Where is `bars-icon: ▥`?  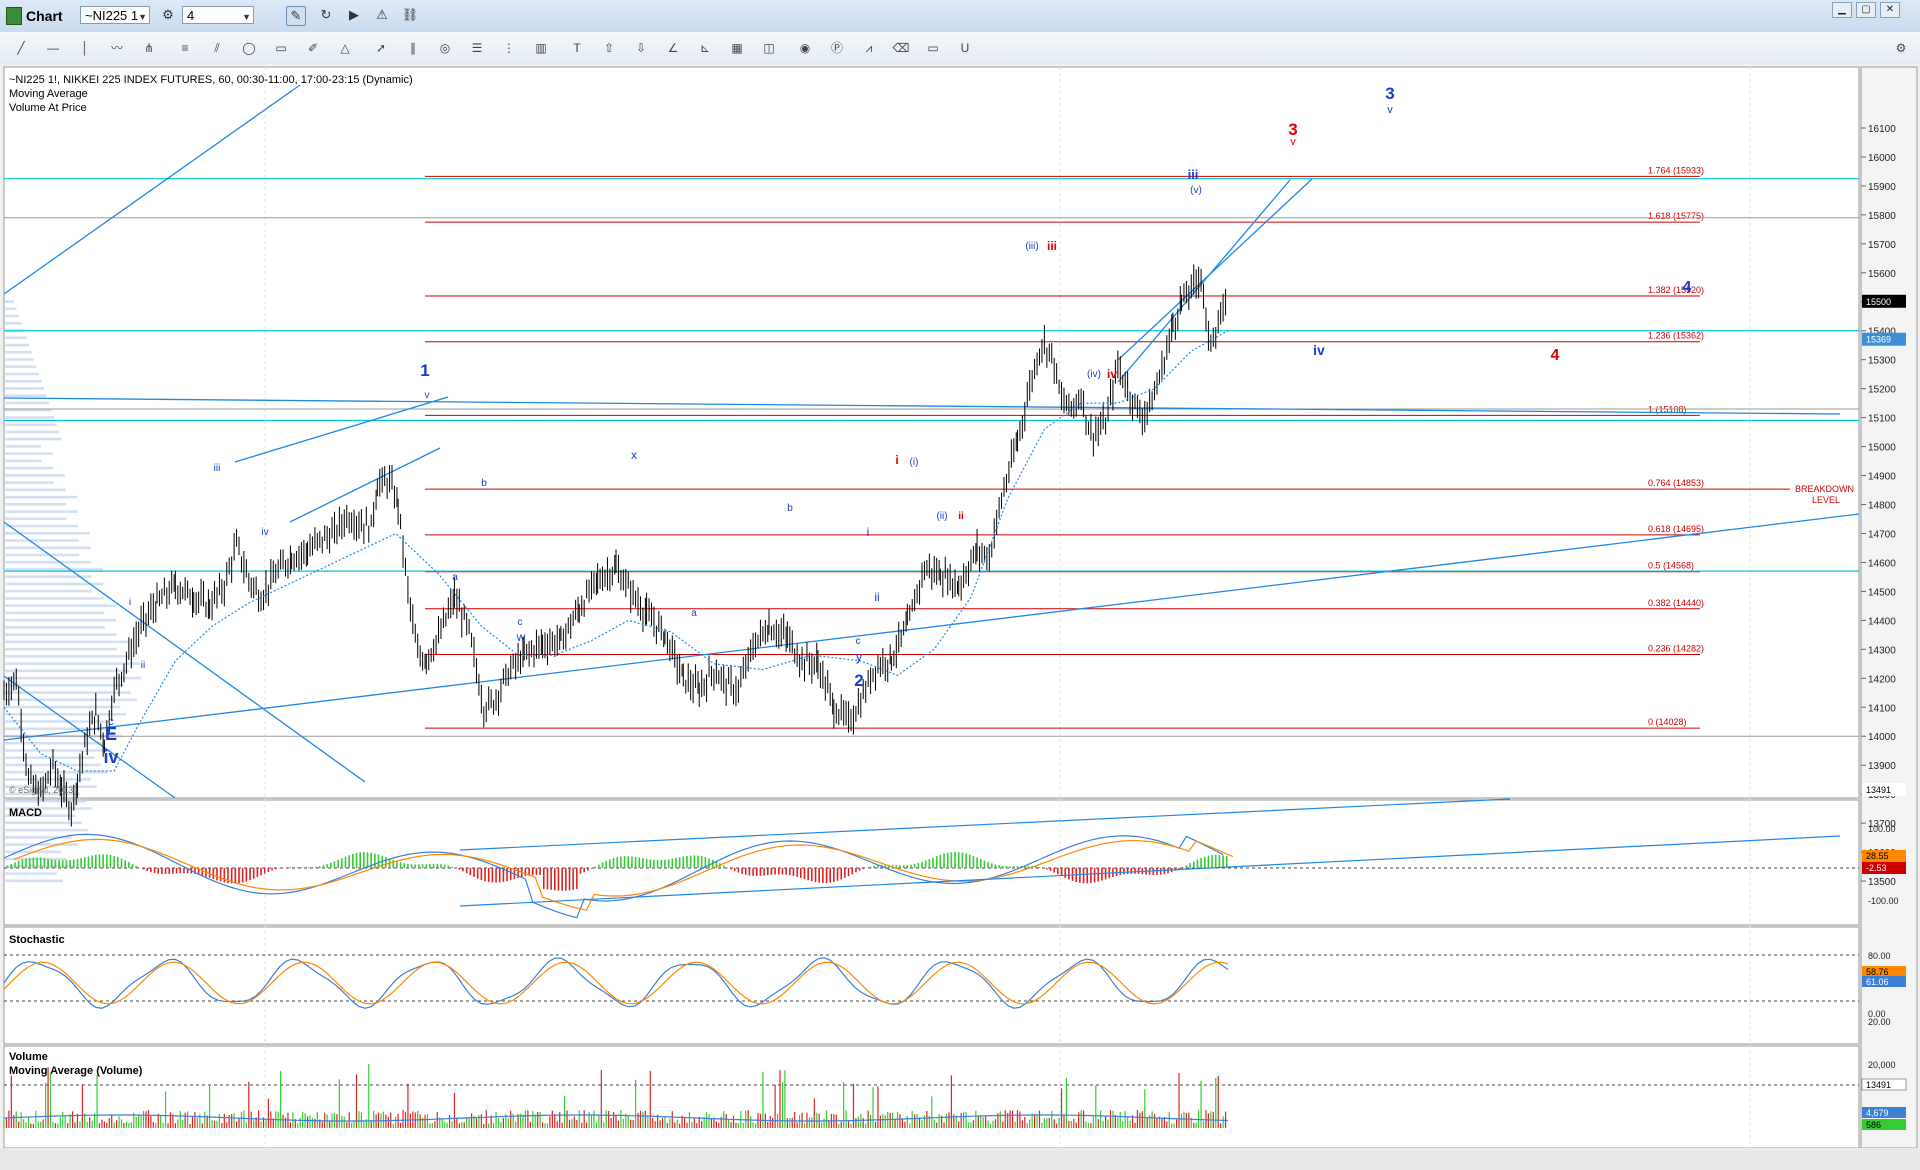
bars-icon: ▥ is located at coordinates (541, 48).